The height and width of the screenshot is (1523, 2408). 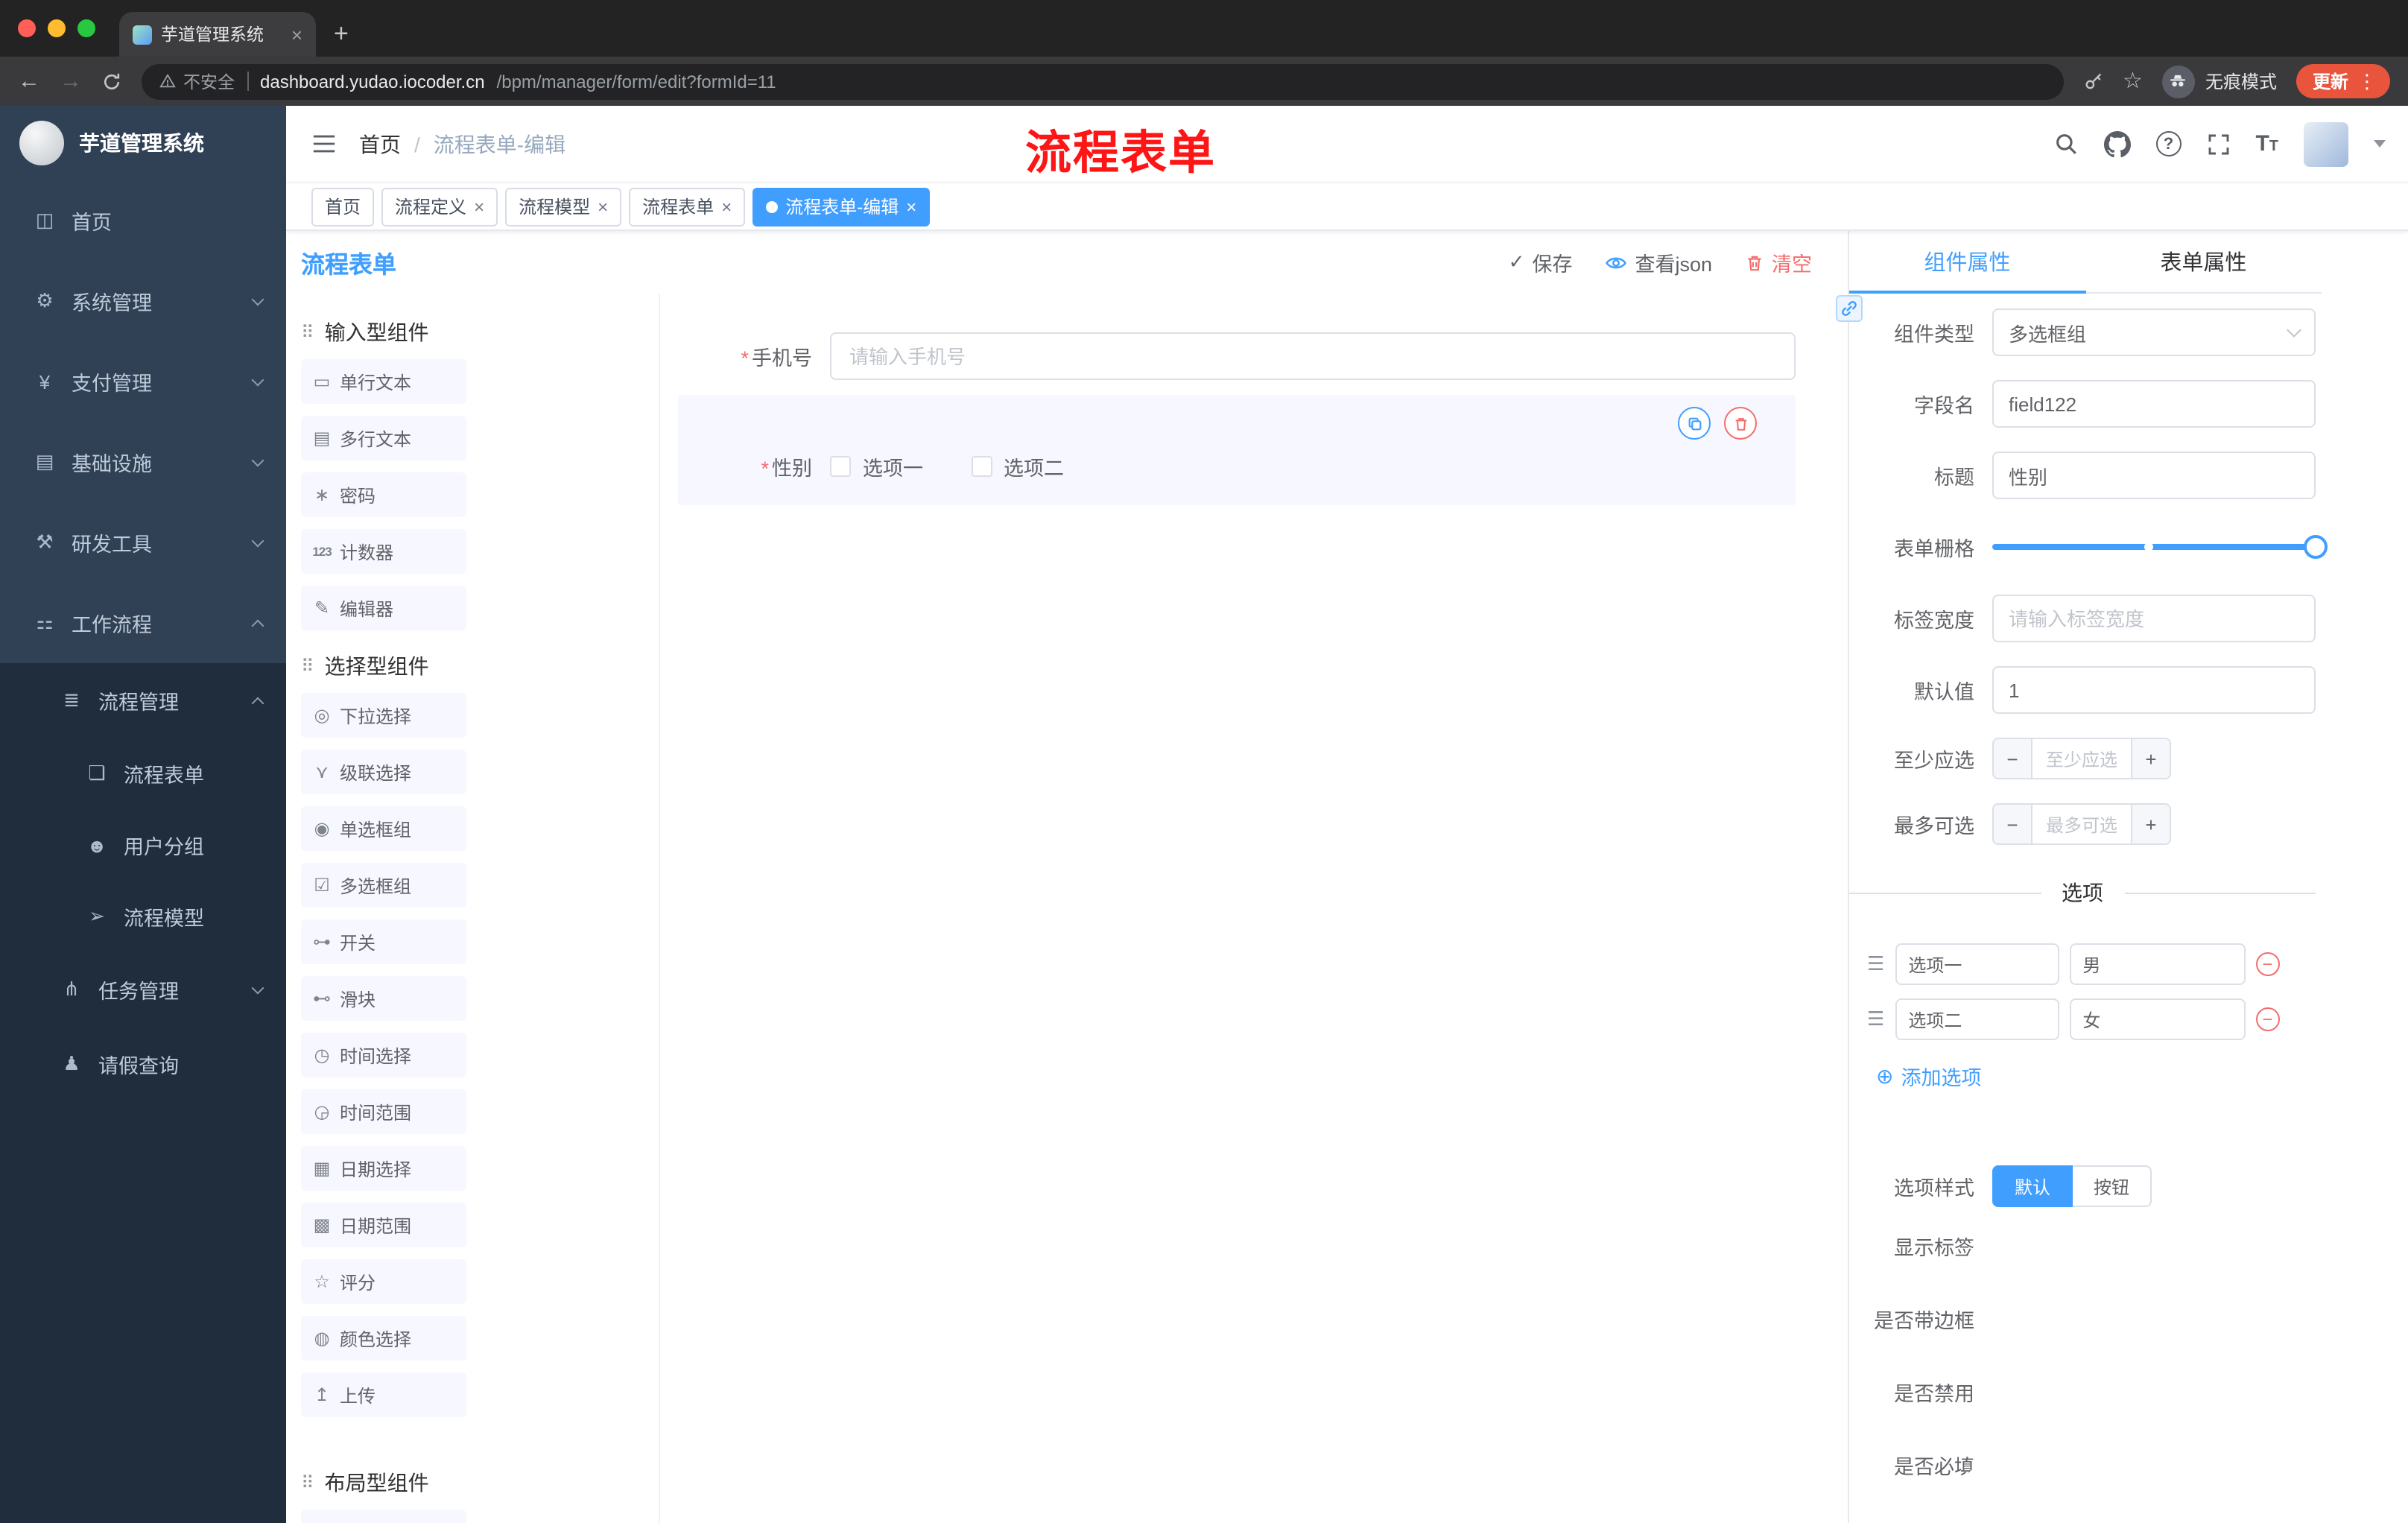 I want to click on title-input, so click(x=2154, y=476).